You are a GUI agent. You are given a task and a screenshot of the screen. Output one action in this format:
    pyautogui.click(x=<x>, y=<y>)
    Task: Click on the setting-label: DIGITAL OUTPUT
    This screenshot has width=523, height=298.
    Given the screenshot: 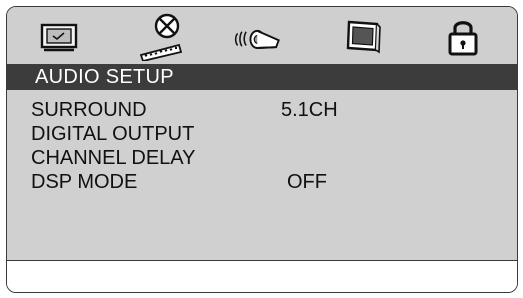 What is the action you would take?
    pyautogui.click(x=113, y=134)
    